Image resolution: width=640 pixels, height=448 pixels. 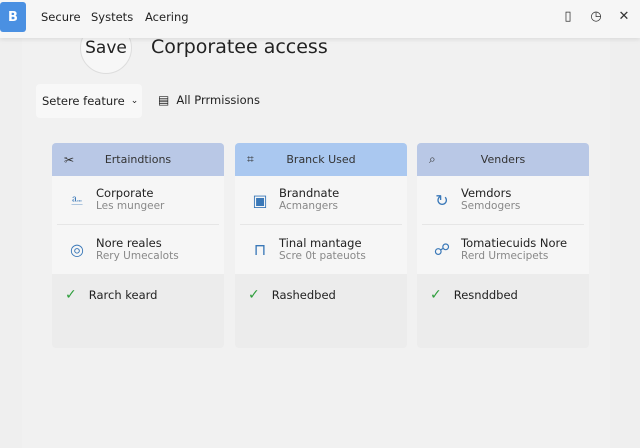 I want to click on item-title: Tomatiecuids Nore, so click(x=514, y=242).